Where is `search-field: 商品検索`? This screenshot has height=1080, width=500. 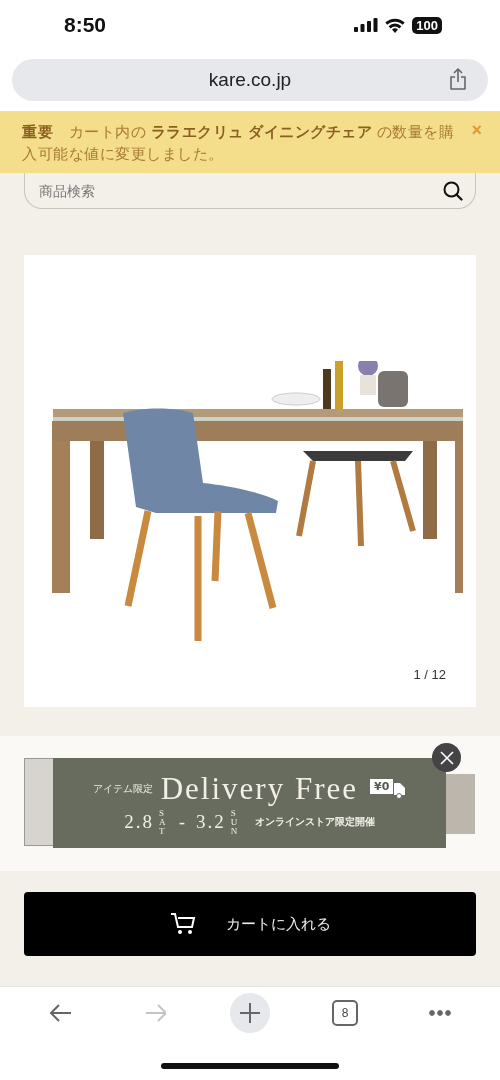
search-field: 商品検索 is located at coordinates (250, 191).